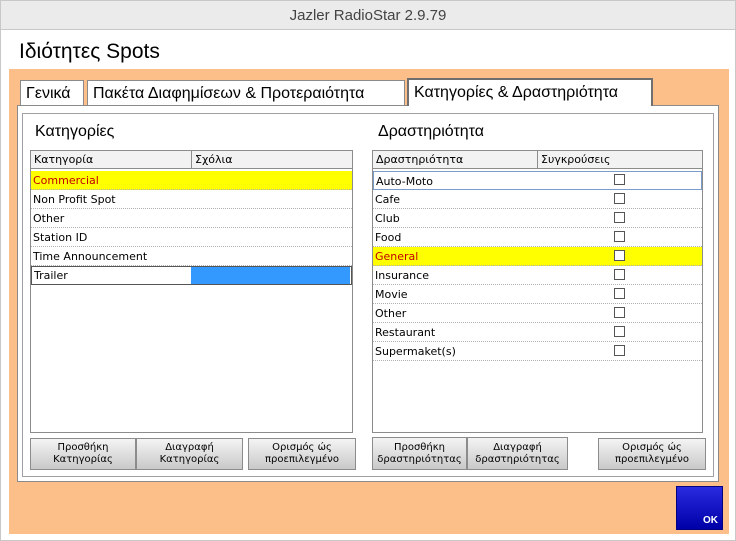 The height and width of the screenshot is (541, 736). Describe the element at coordinates (191, 199) in the screenshot. I see `table-row: Non Profit Spot` at that location.